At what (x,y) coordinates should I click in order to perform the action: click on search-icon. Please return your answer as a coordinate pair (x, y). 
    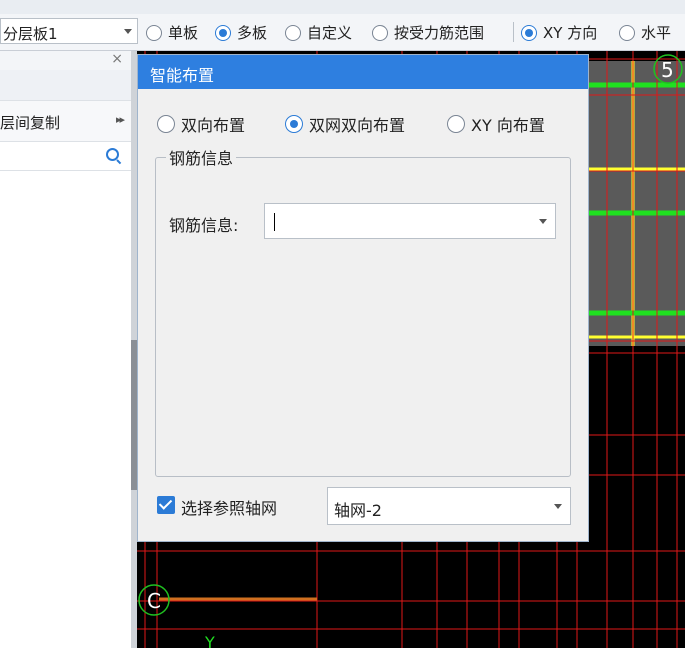
    Looking at the image, I should click on (112, 154).